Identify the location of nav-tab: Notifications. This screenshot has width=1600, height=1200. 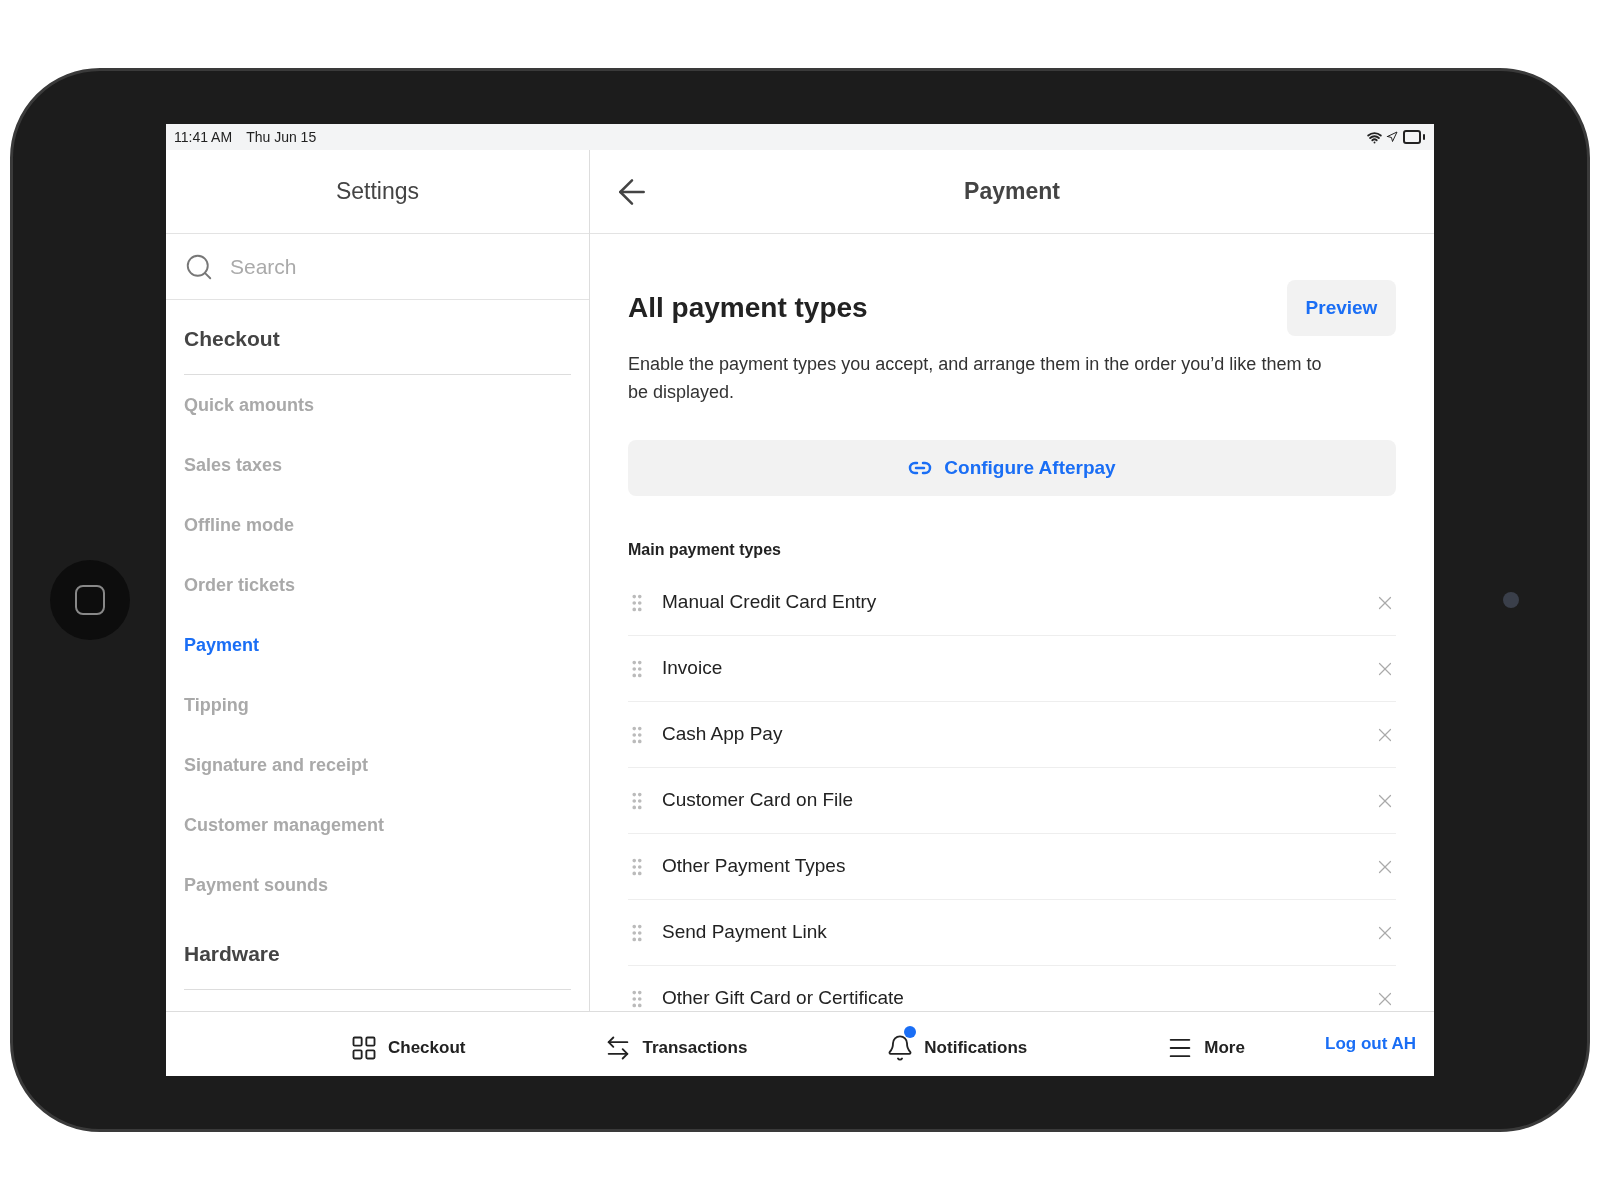
(959, 1044).